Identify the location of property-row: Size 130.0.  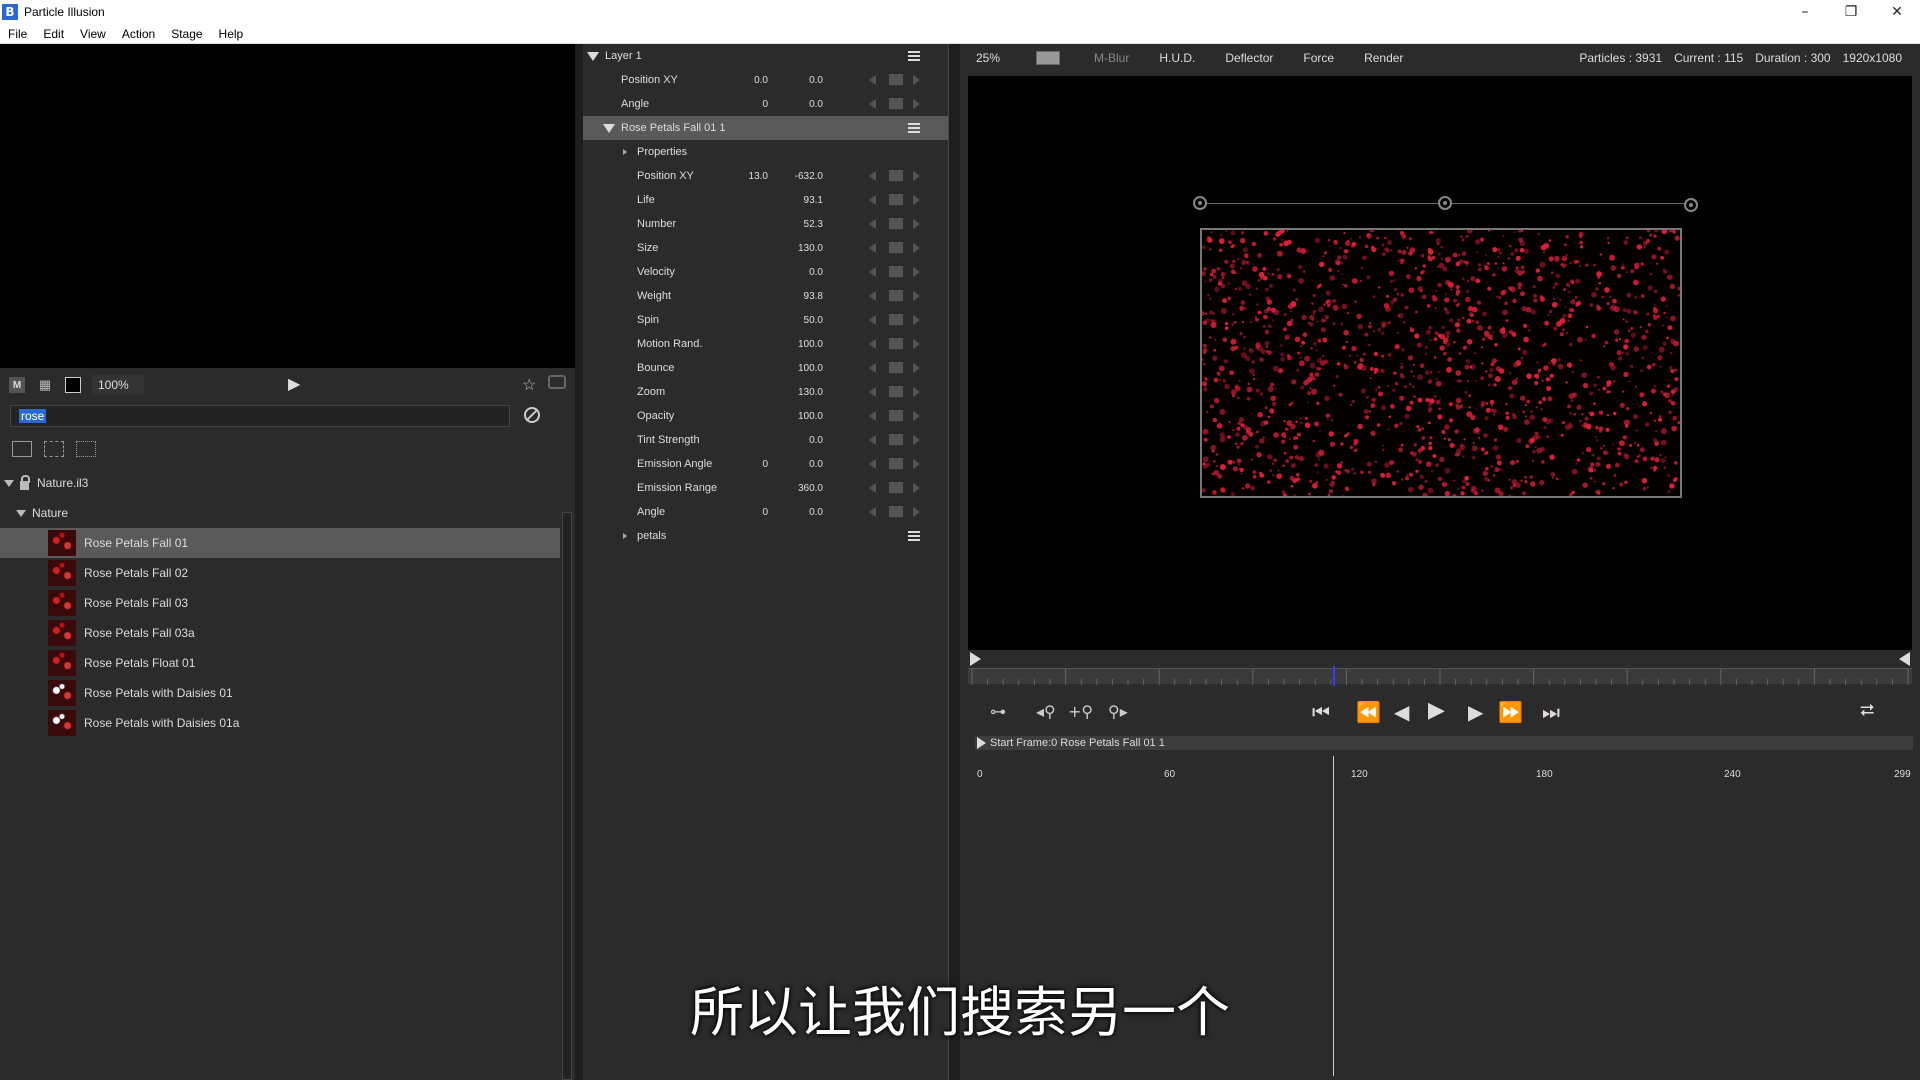
(765, 248).